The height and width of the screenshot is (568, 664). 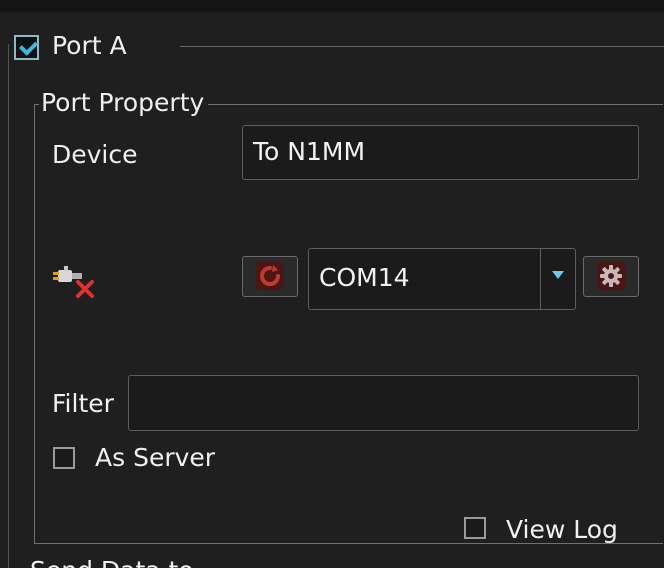 What do you see at coordinates (73, 282) in the screenshot?
I see `plug-disconnected-icon` at bounding box center [73, 282].